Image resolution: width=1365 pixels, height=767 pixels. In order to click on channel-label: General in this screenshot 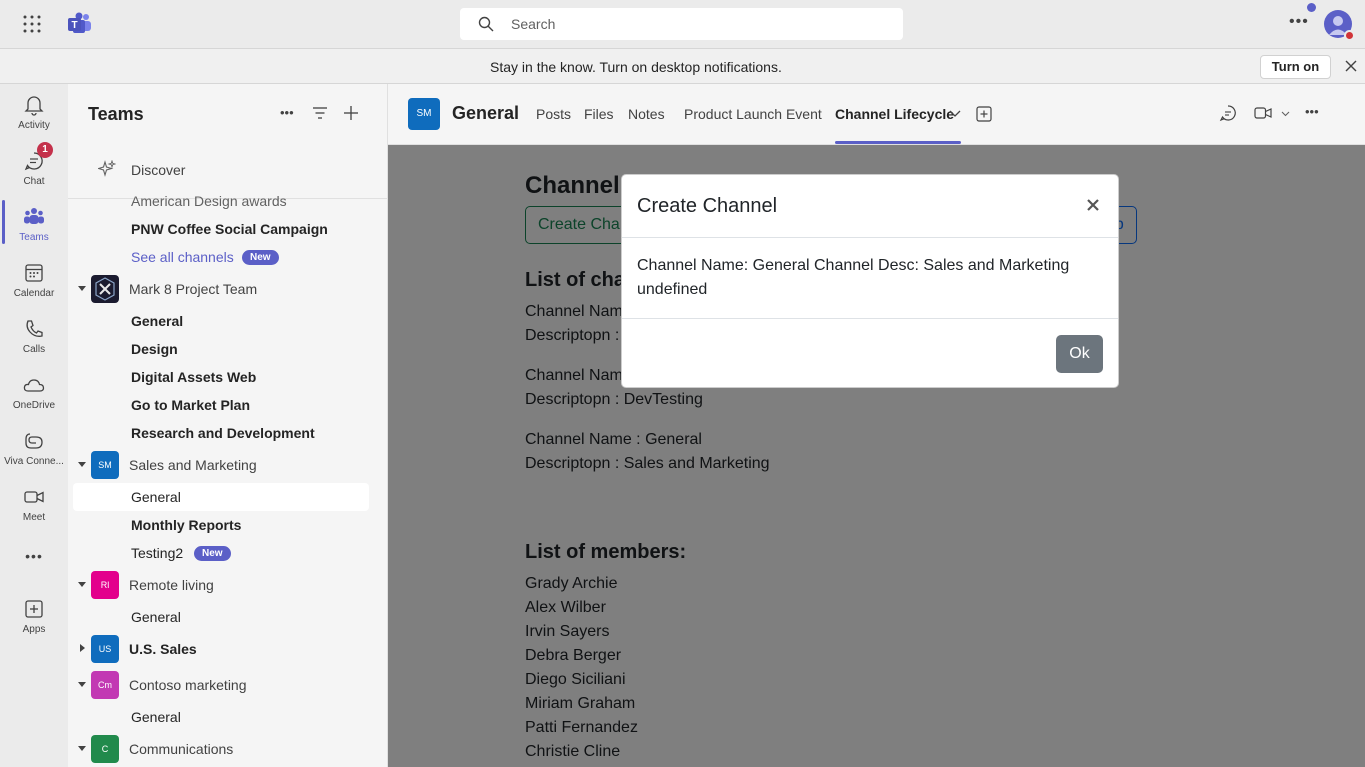, I will do `click(156, 617)`.